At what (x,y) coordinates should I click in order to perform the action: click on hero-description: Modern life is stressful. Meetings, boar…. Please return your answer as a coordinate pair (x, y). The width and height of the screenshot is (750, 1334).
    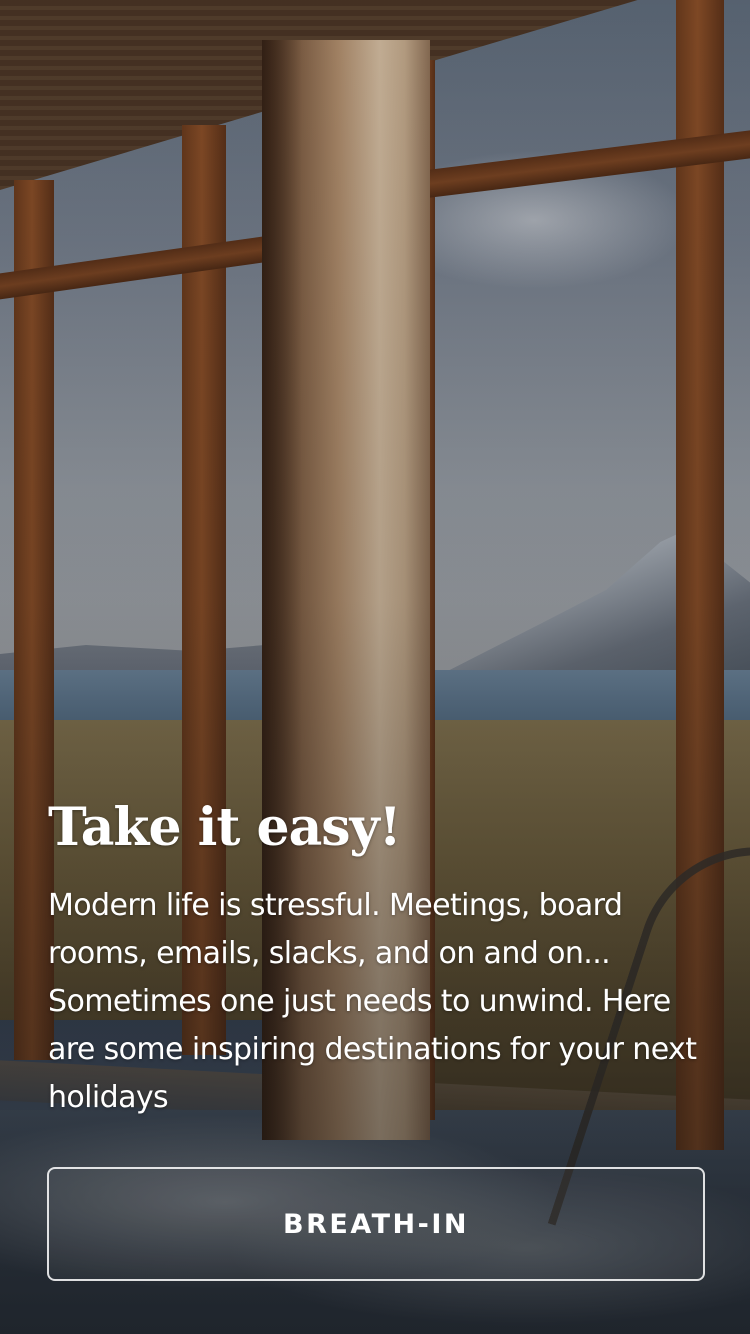
    Looking at the image, I should click on (372, 1001).